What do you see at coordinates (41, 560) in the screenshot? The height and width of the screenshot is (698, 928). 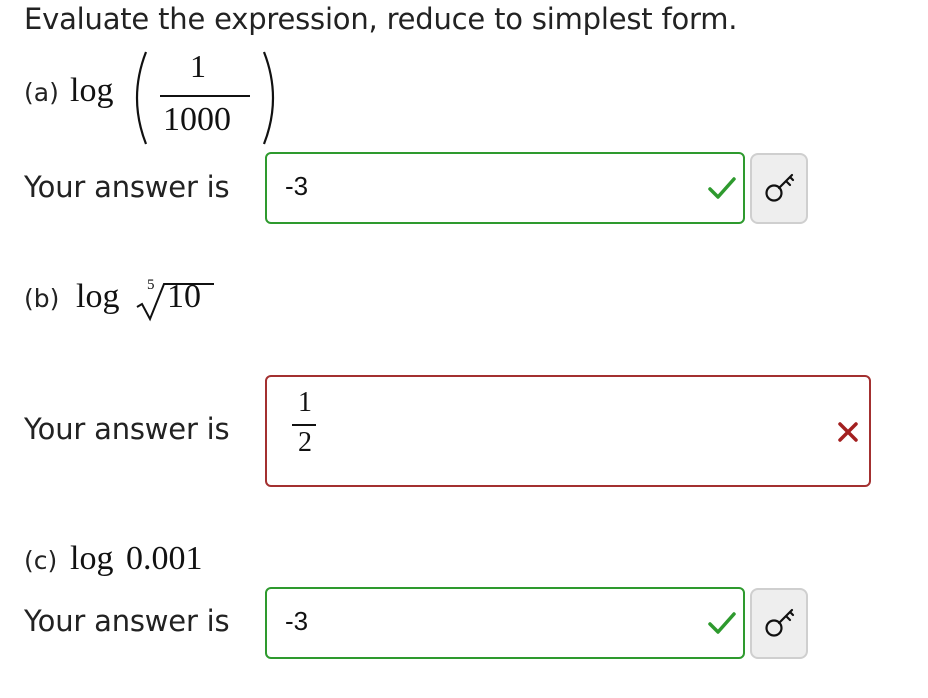 I see `part-c-label: (c)` at bounding box center [41, 560].